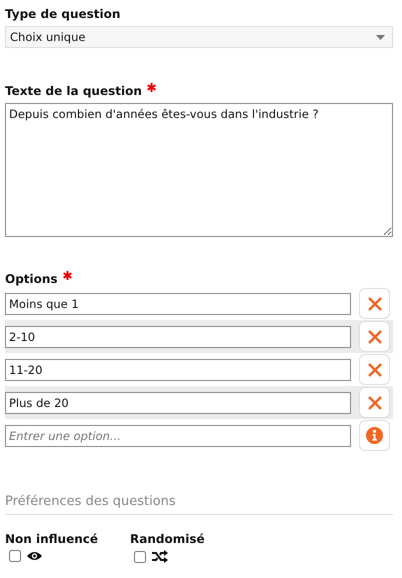 The image size is (402, 578). I want to click on question-type-select: Choix unique, so click(199, 37).